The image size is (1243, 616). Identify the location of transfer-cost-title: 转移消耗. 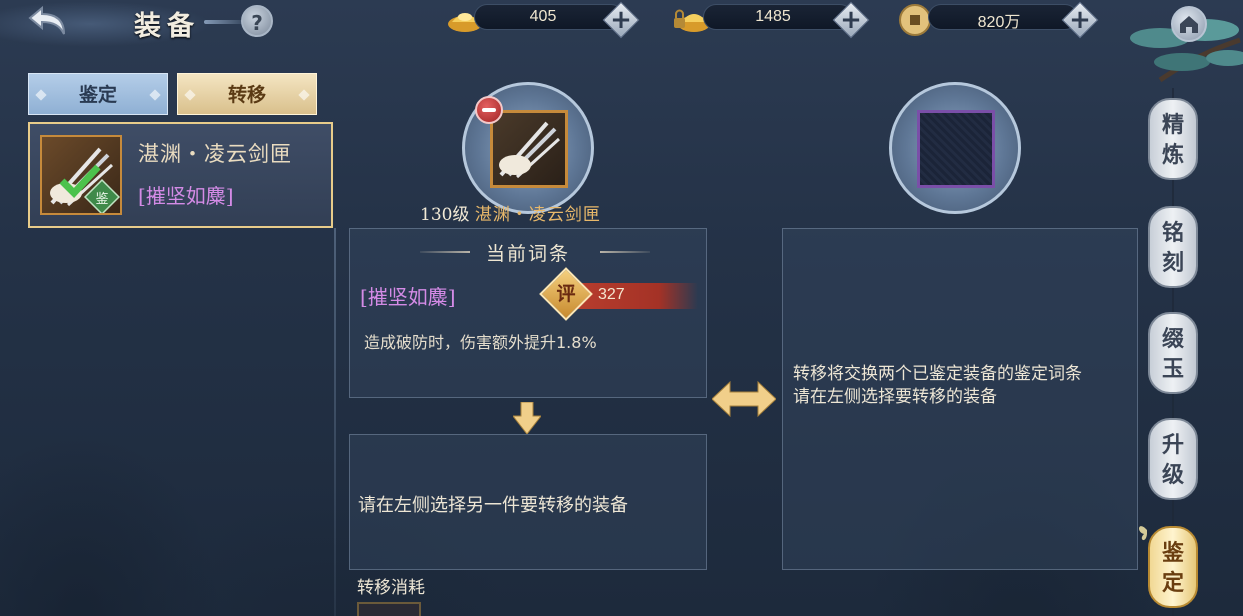
(391, 588).